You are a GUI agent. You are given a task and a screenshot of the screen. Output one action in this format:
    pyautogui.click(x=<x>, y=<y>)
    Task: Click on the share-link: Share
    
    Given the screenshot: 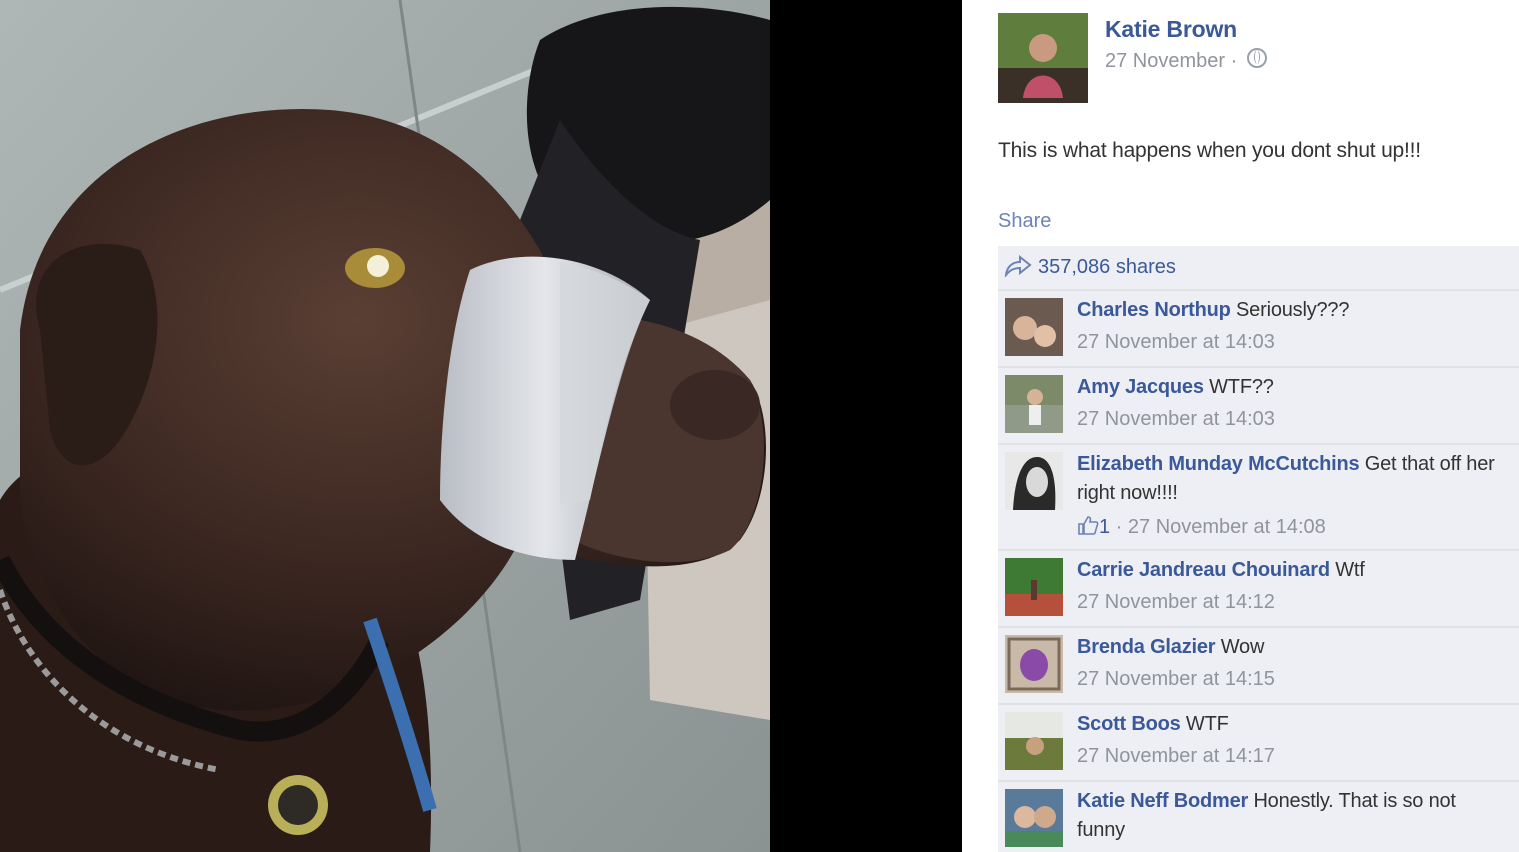 What is the action you would take?
    pyautogui.click(x=1024, y=221)
    